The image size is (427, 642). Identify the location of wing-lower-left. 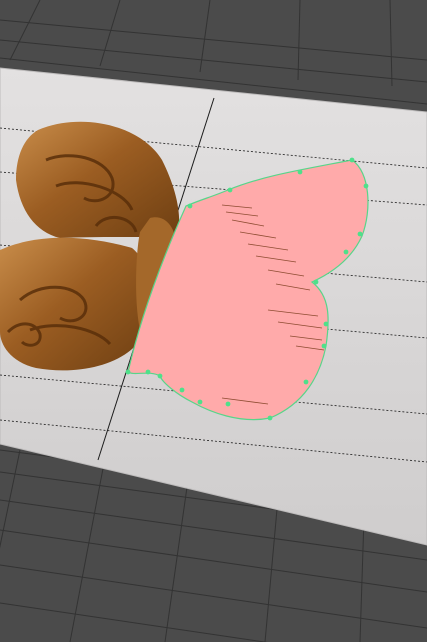
(75, 304).